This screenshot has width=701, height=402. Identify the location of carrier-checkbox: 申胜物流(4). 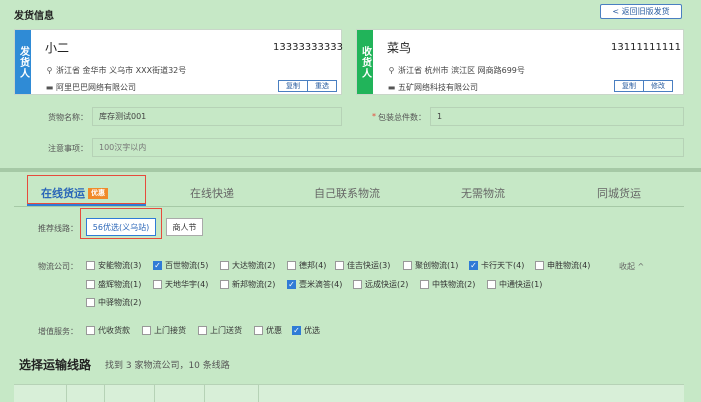
(562, 265).